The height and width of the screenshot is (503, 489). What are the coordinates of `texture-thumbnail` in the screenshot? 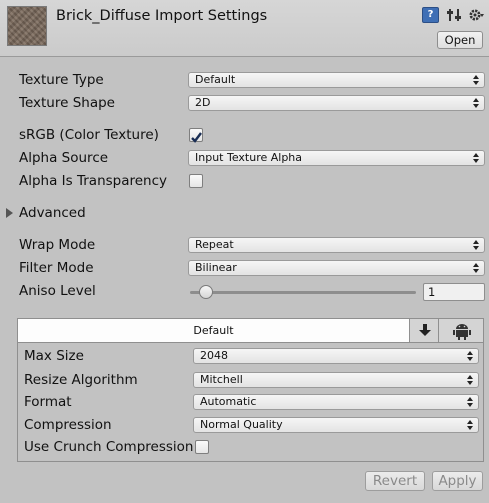 It's located at (27, 26).